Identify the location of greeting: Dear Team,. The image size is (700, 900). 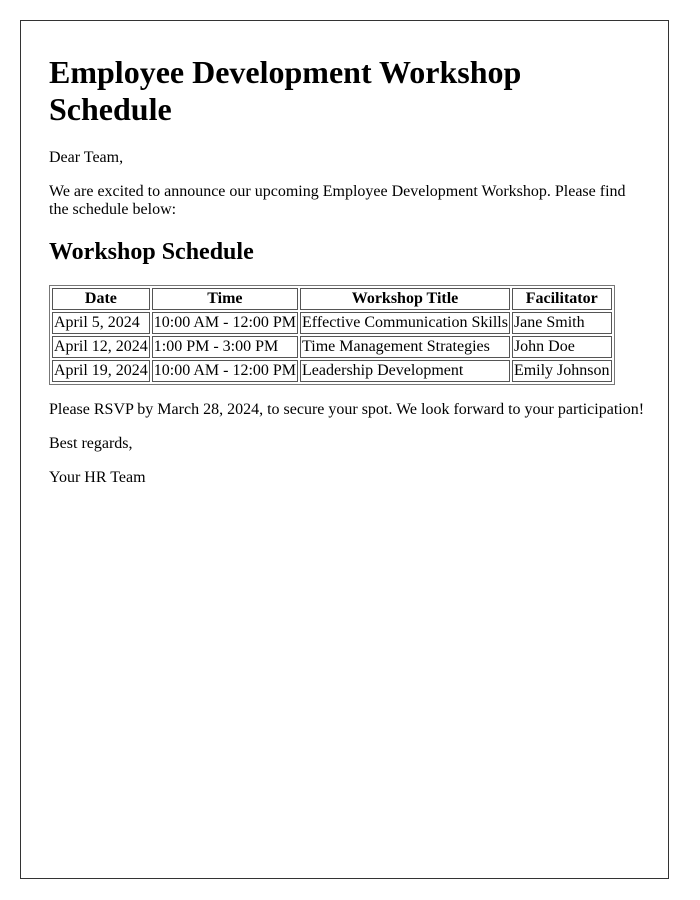
(86, 157).